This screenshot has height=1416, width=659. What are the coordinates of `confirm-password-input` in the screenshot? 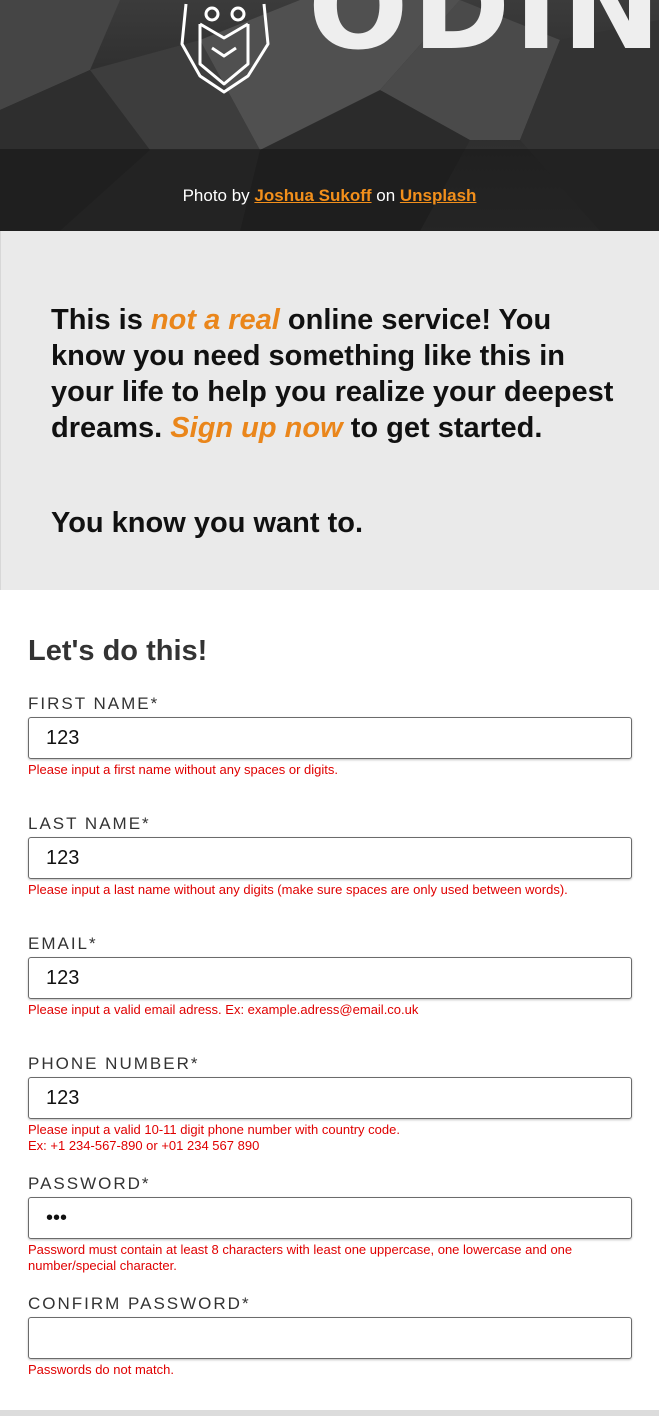 It's located at (330, 1338).